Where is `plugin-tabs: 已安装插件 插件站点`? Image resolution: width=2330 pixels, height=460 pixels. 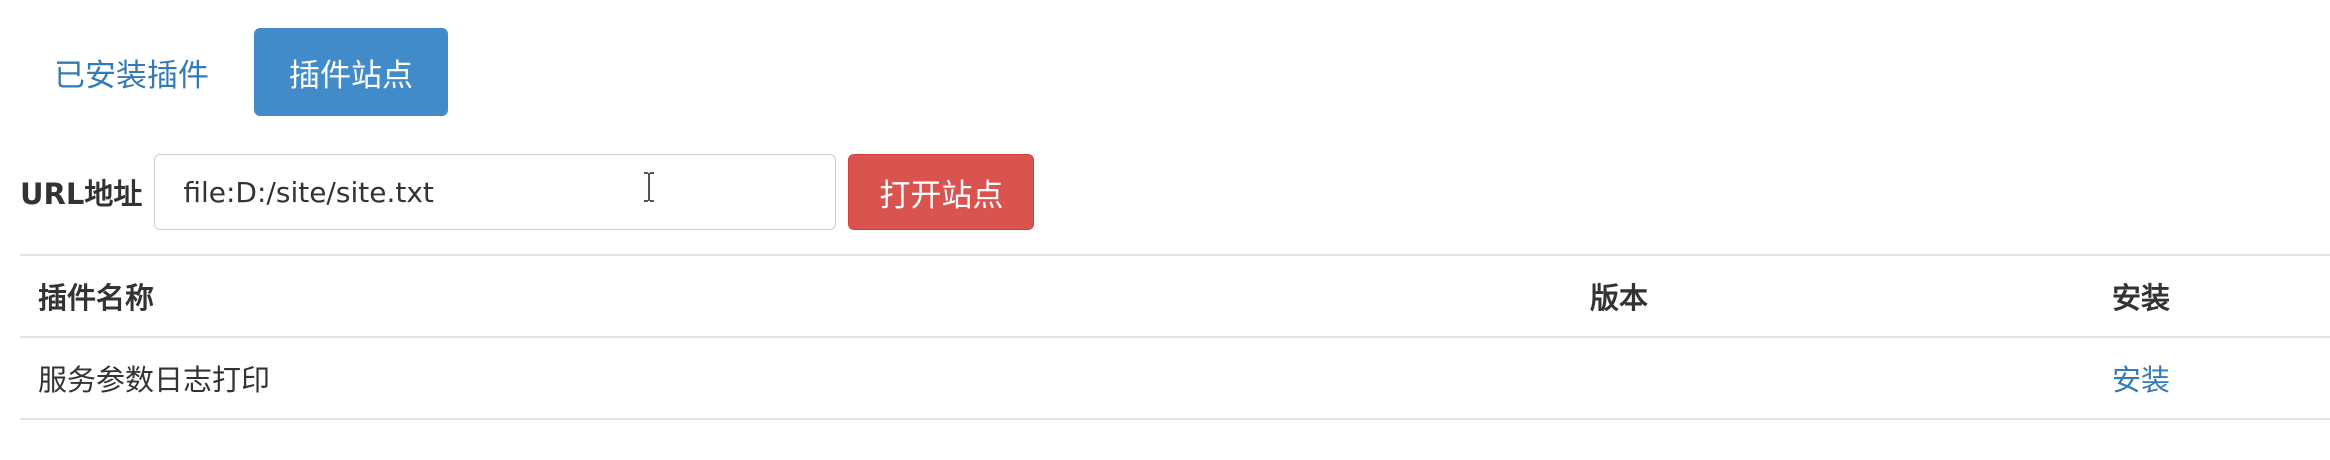
plugin-tabs: 已安装插件 插件站点 is located at coordinates (241, 72).